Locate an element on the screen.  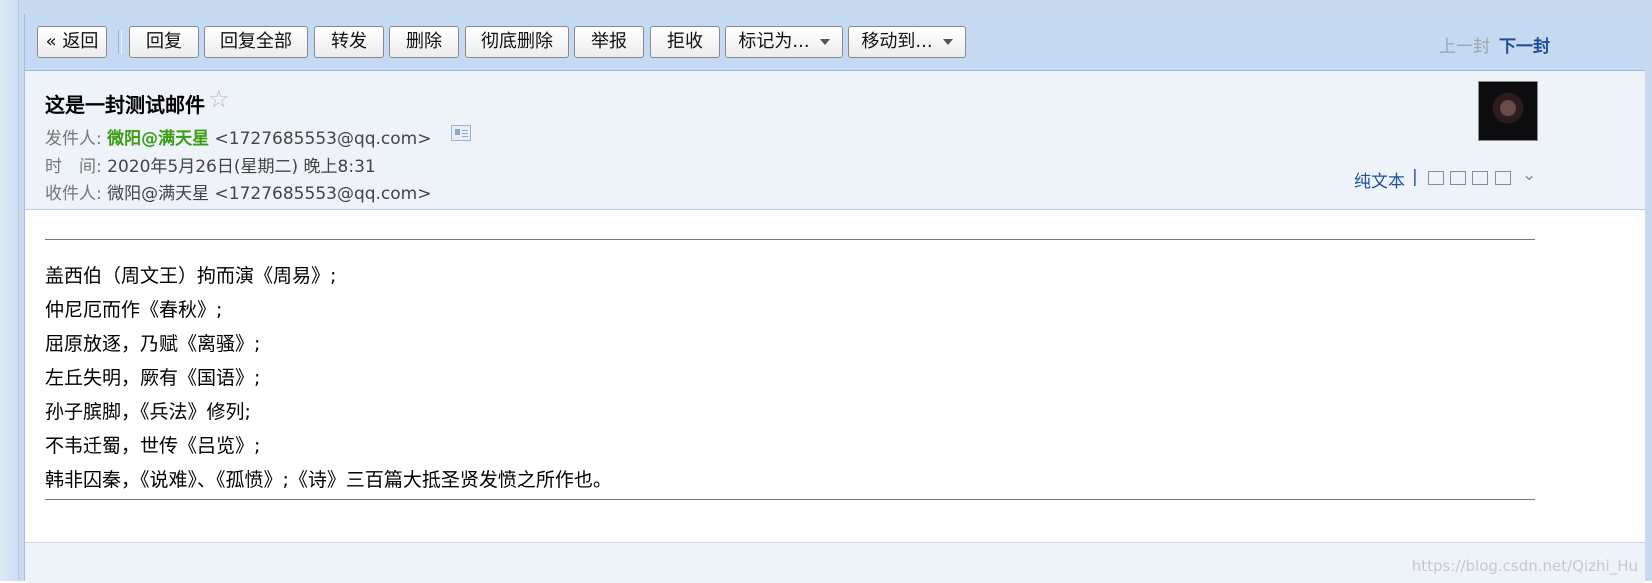
plain-text-link: 纯文本 is located at coordinates (1379, 179).